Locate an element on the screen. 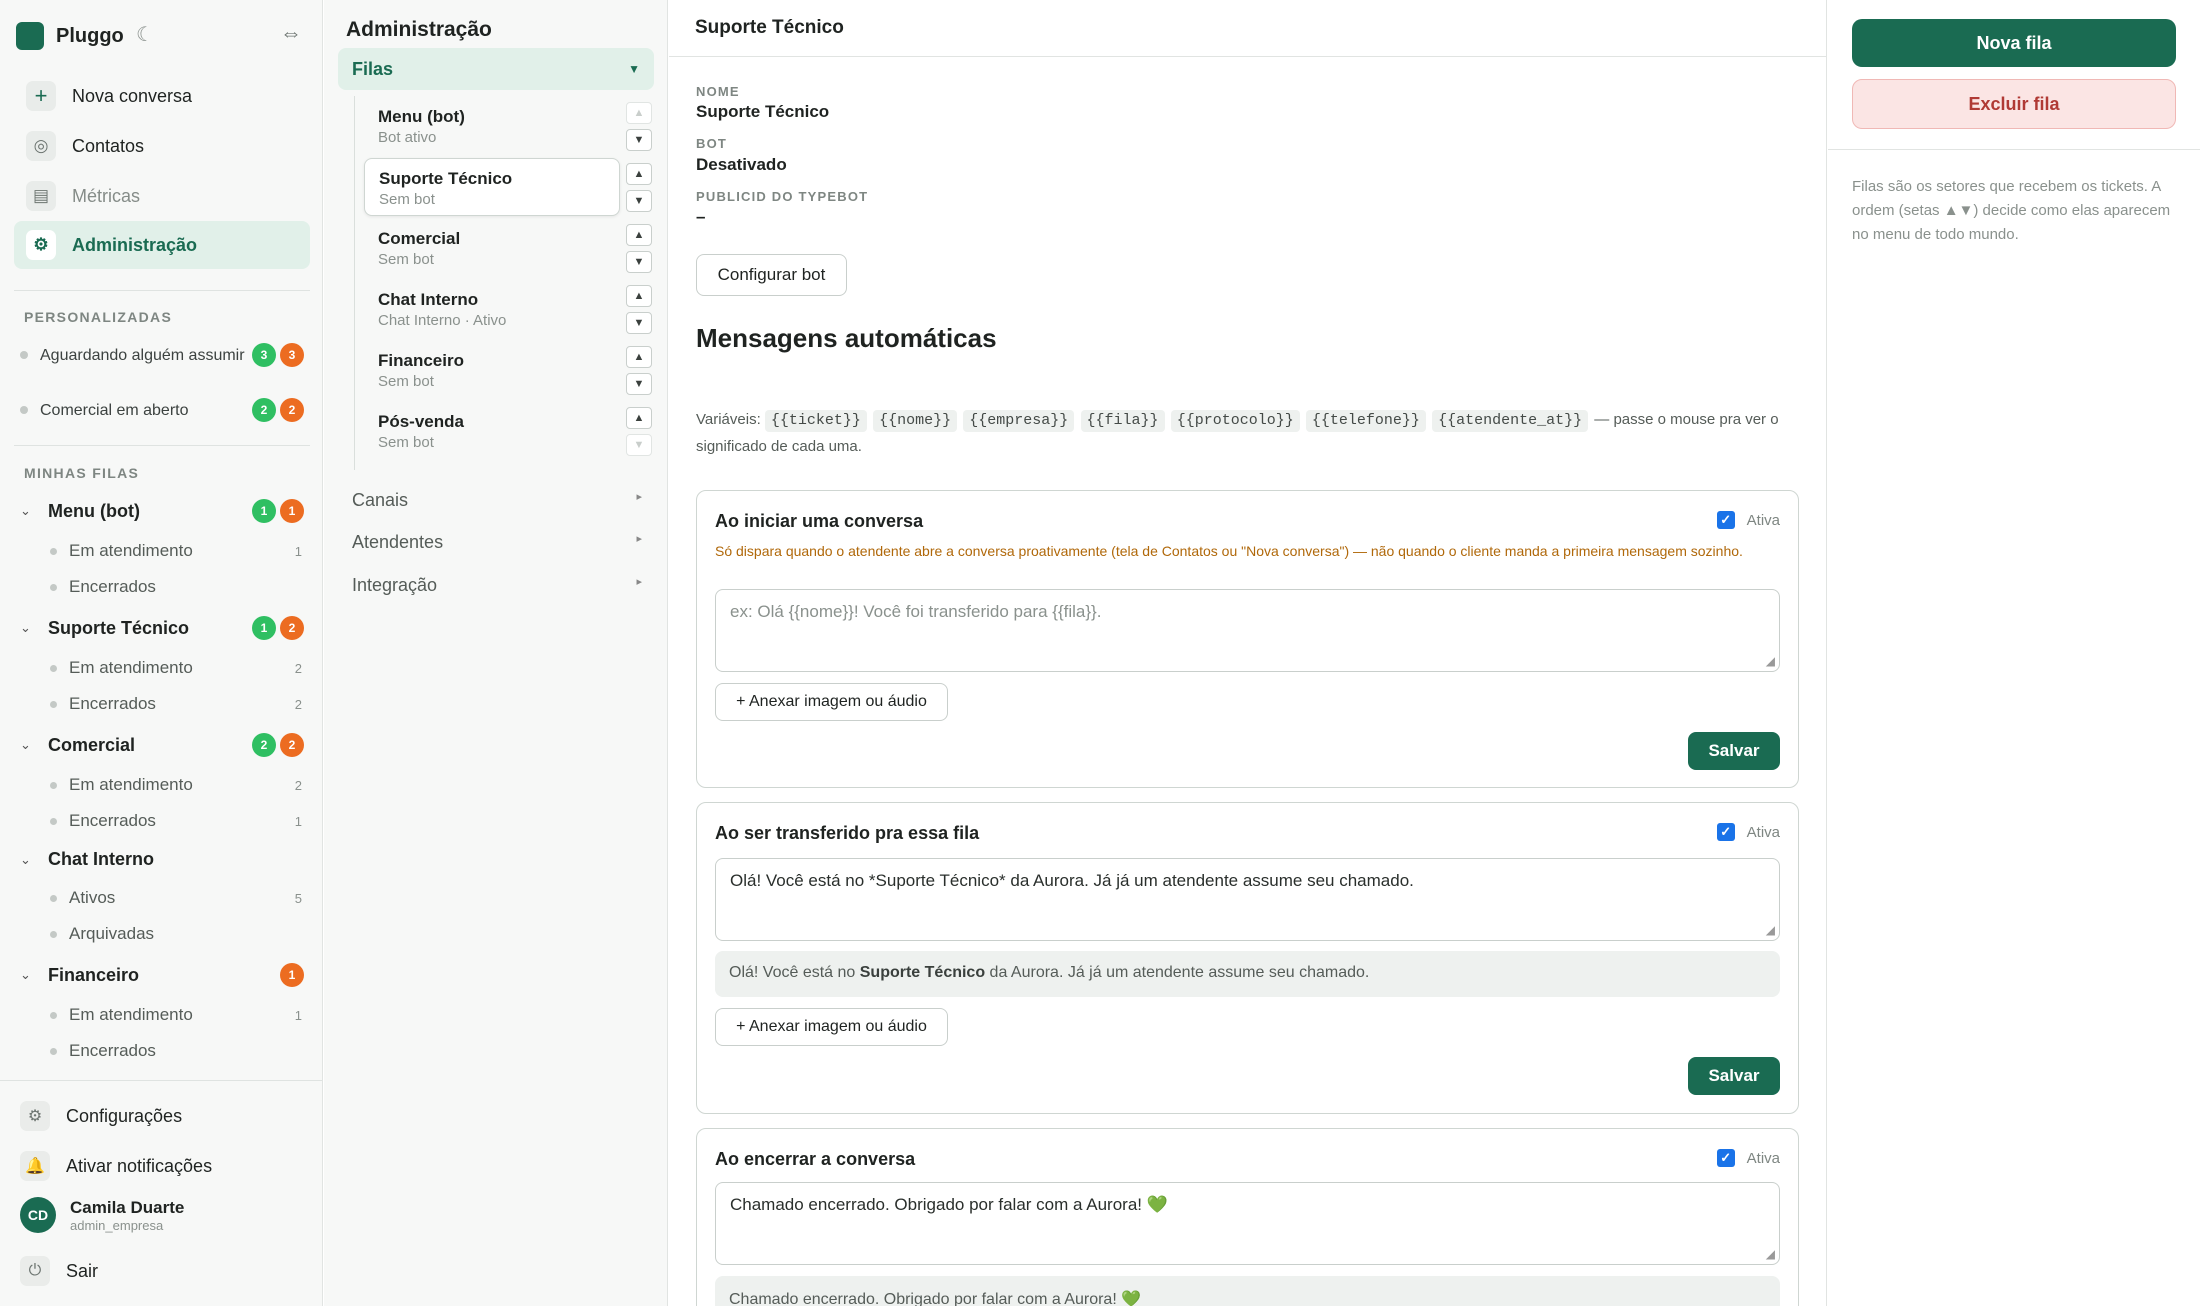  admin-queue-item: Comercial Sem bot is located at coordinates (492, 248).